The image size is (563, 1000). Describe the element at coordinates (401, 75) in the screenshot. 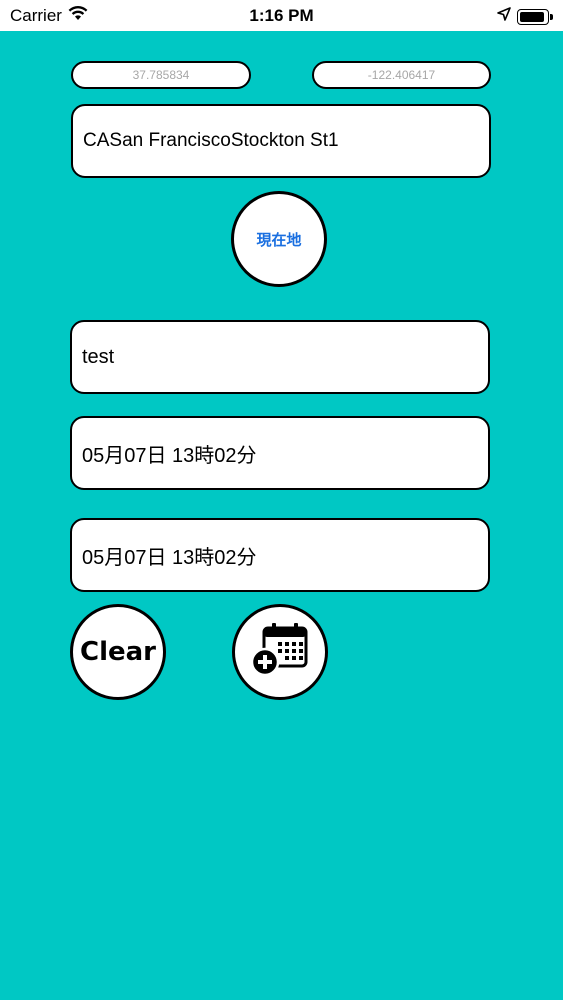

I see `longitude-field: -122.406417` at that location.